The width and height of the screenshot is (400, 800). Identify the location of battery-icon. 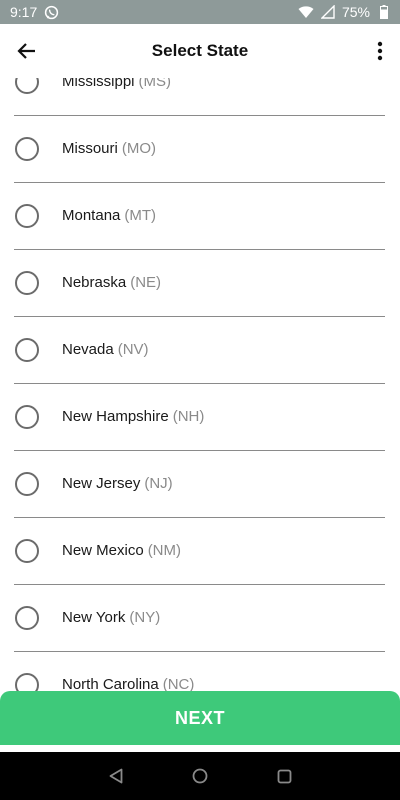
(384, 12).